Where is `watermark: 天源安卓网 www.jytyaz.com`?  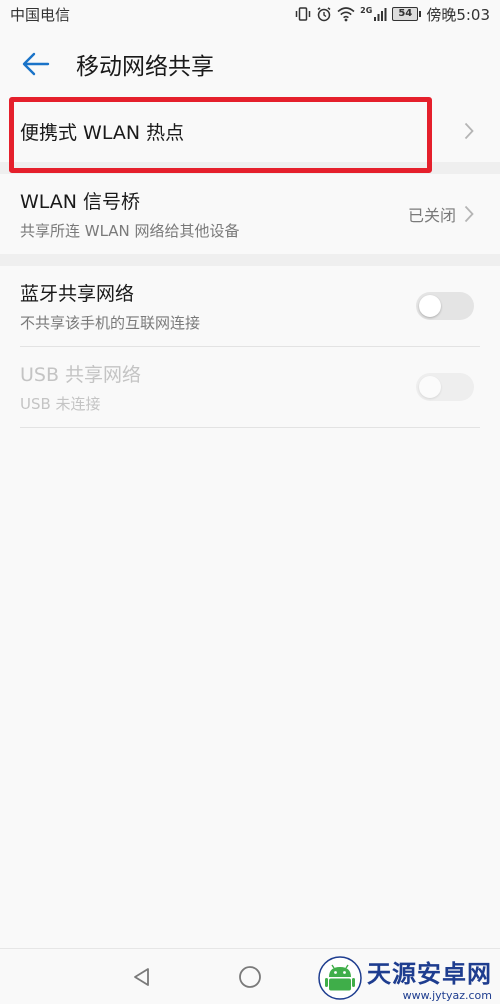 watermark: 天源安卓网 www.jytyaz.com is located at coordinates (404, 978).